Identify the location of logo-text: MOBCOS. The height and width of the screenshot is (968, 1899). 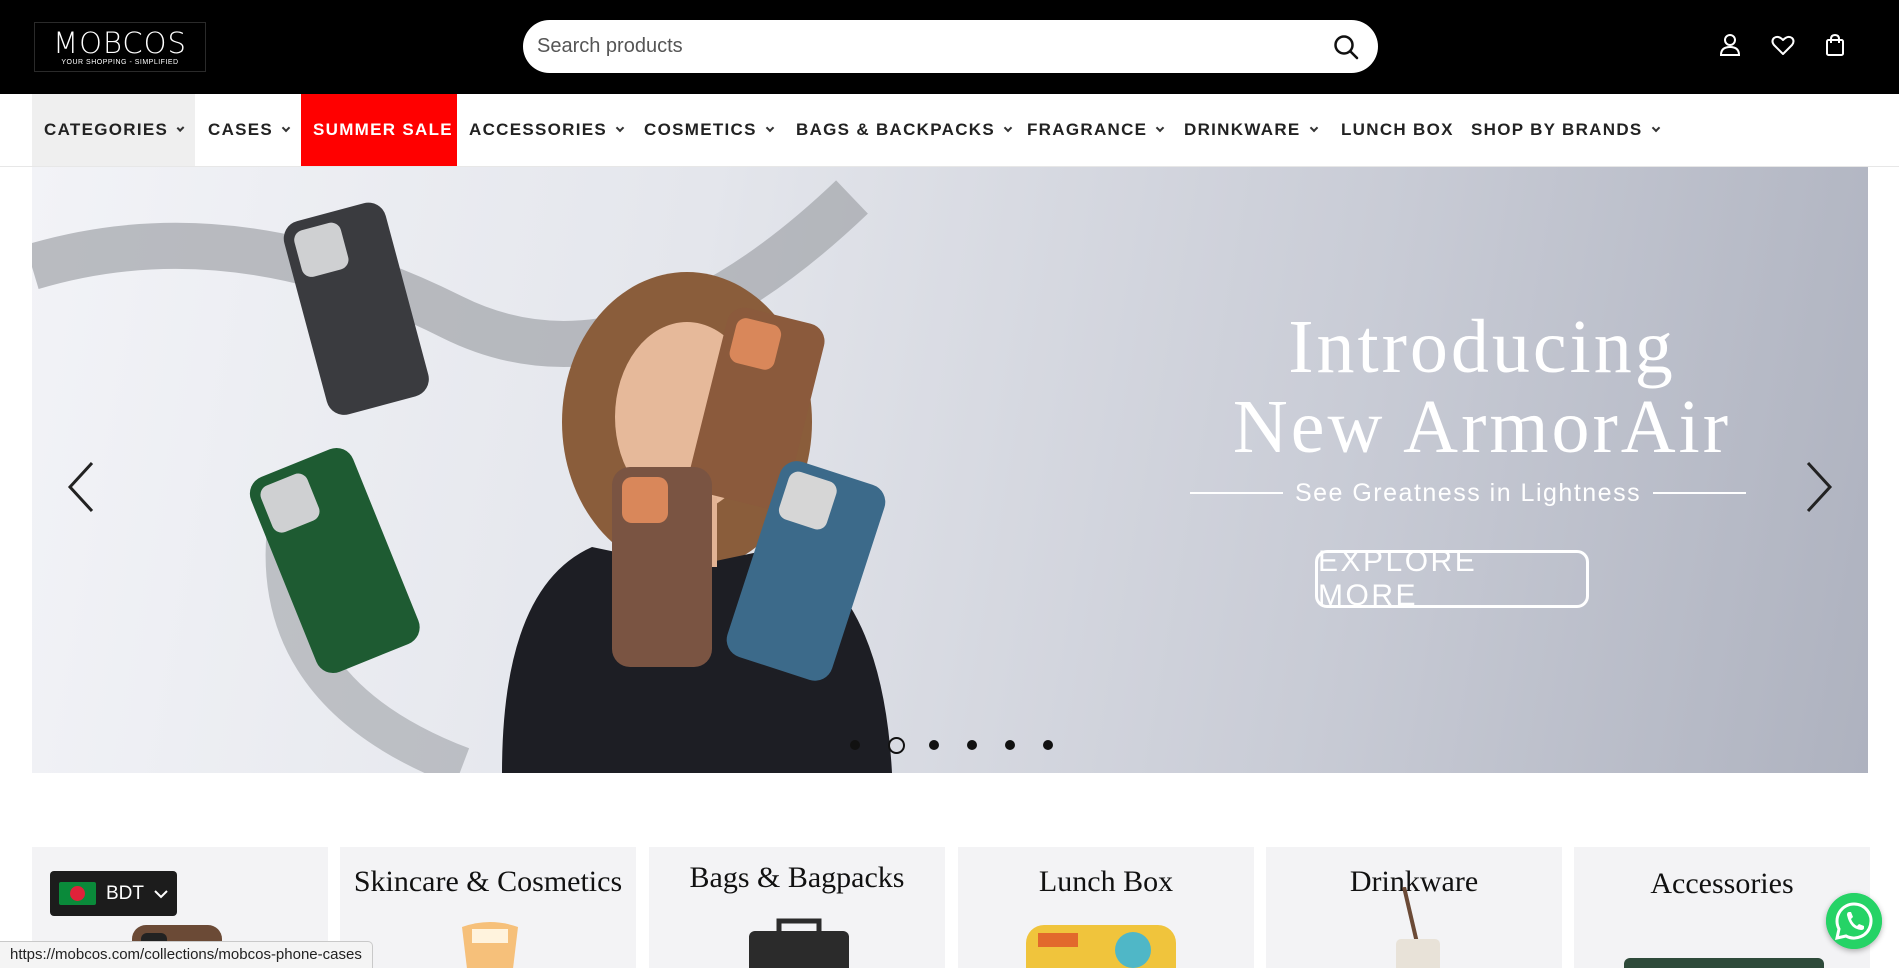
(120, 43).